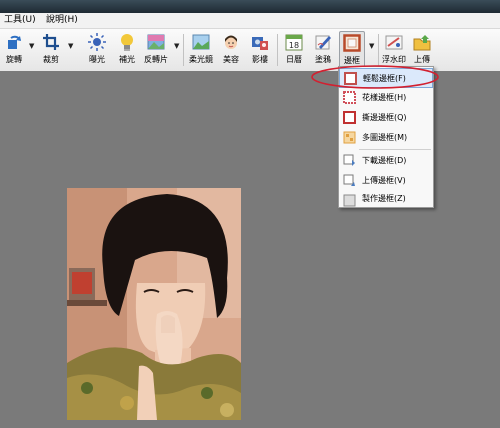 This screenshot has width=500, height=428. Describe the element at coordinates (20, 20) in the screenshot. I see `menu-tools: 工具(U)` at that location.